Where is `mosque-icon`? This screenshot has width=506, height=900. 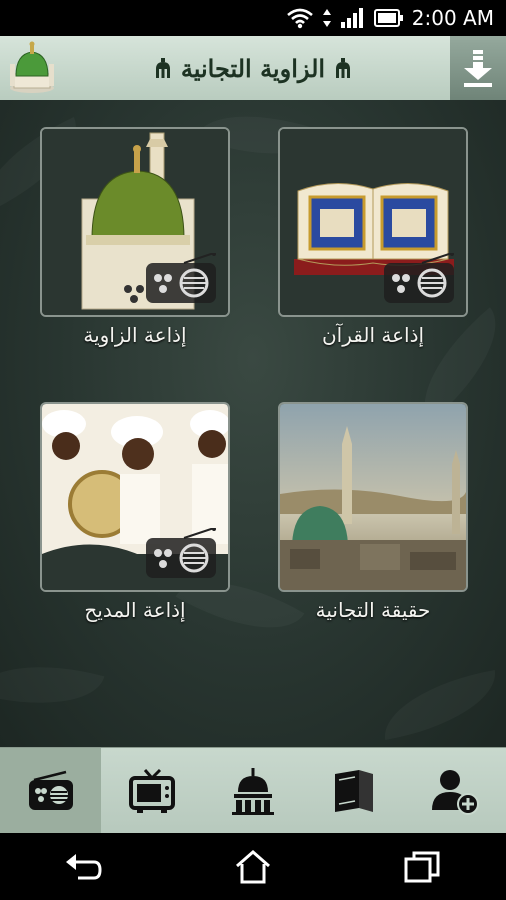
mosque-icon is located at coordinates (253, 791).